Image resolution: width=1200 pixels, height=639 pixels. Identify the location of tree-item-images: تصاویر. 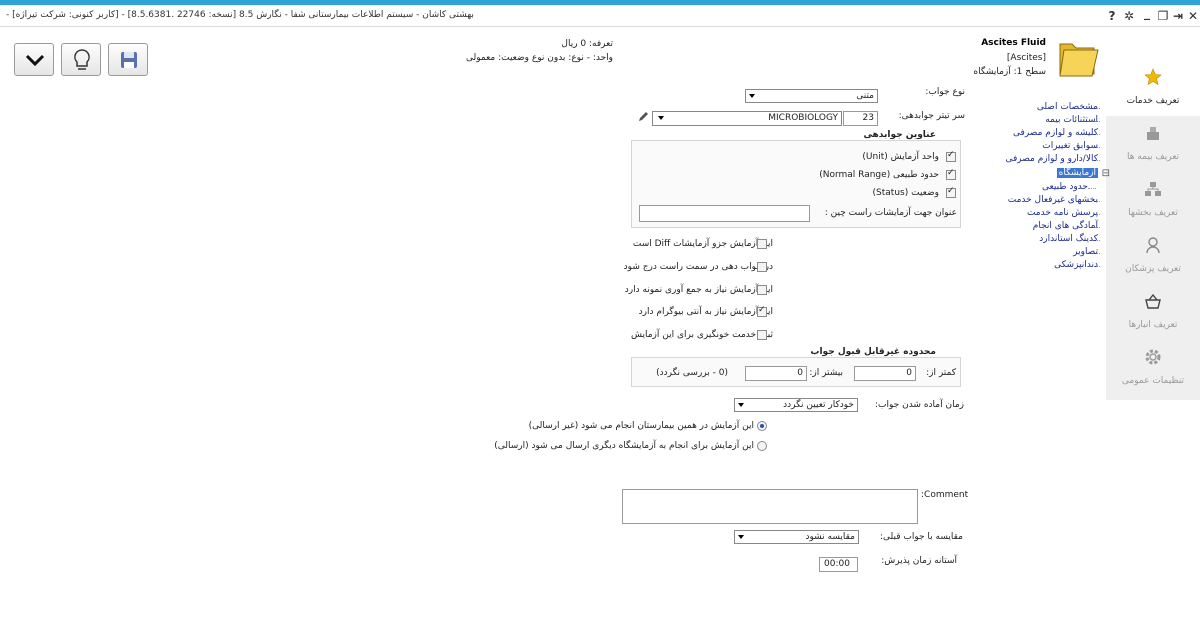
(1085, 252).